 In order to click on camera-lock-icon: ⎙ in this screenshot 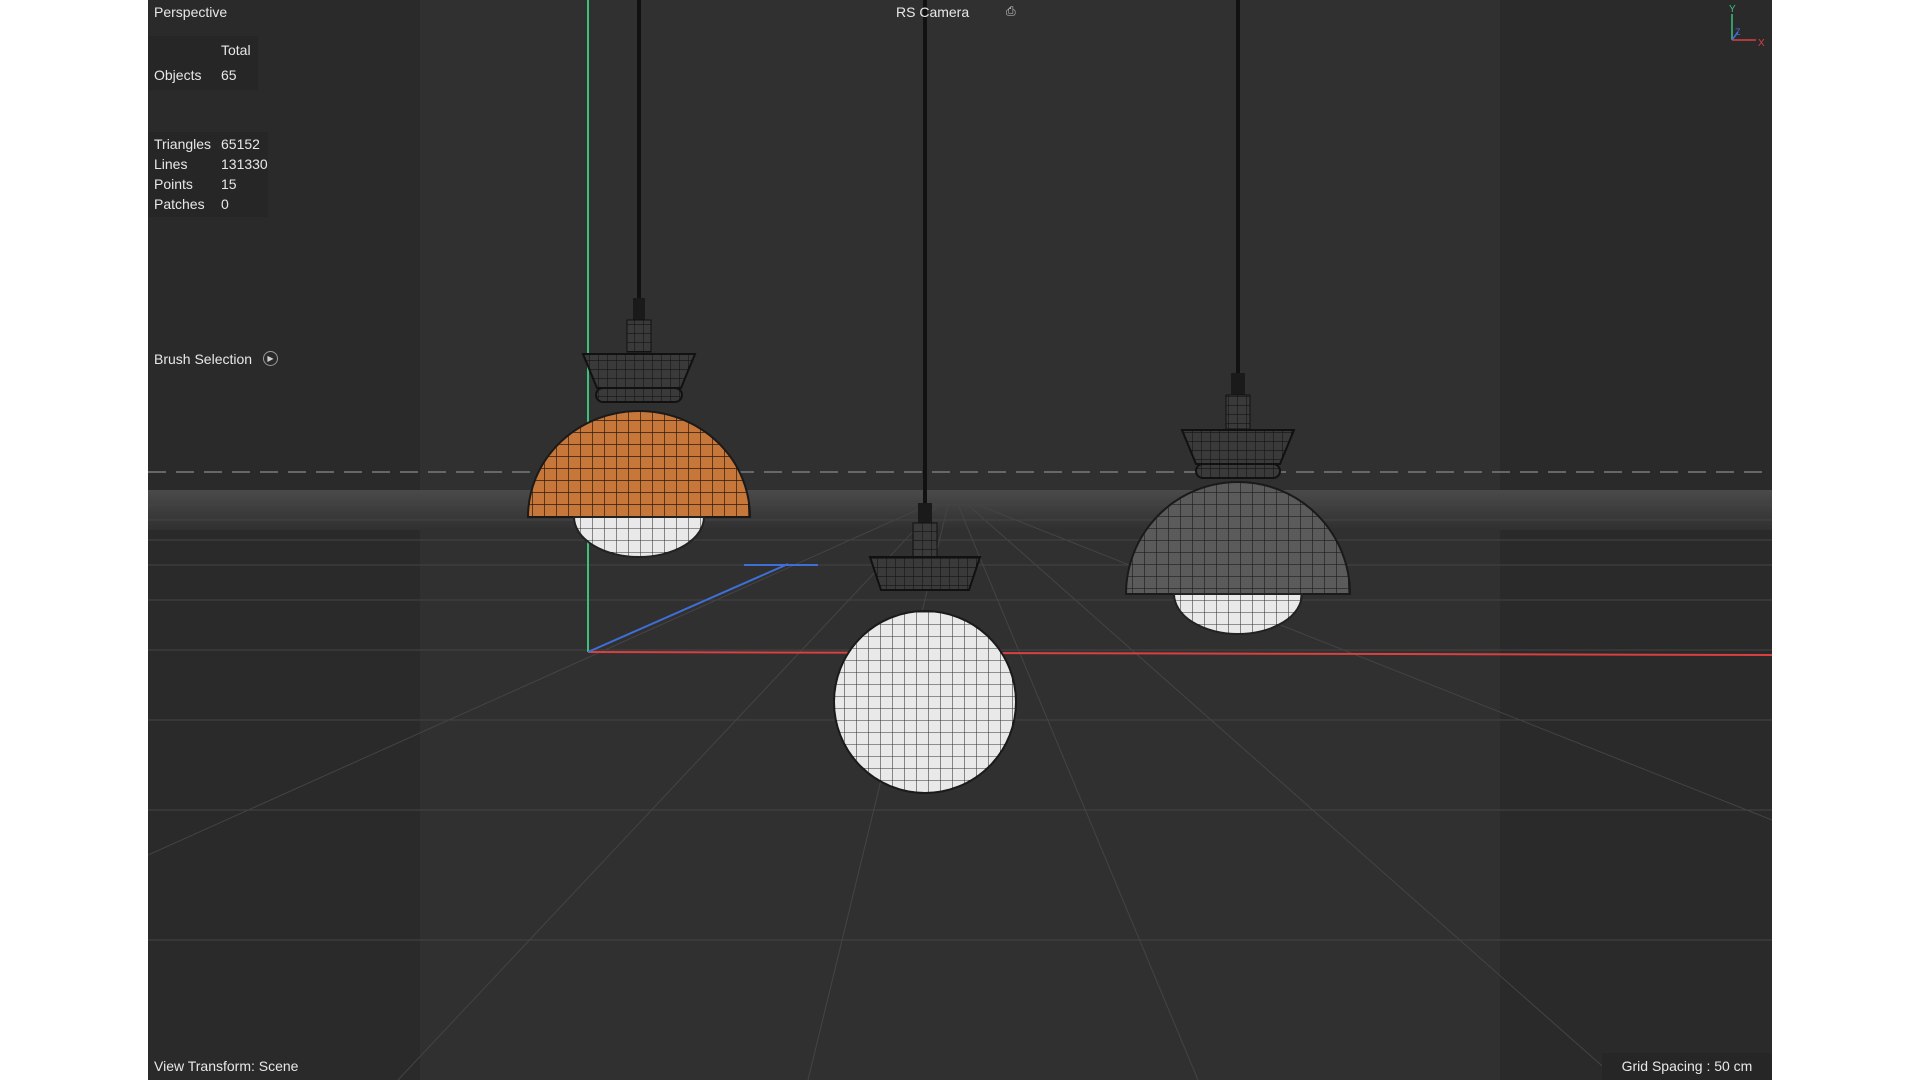, I will do `click(1014, 11)`.